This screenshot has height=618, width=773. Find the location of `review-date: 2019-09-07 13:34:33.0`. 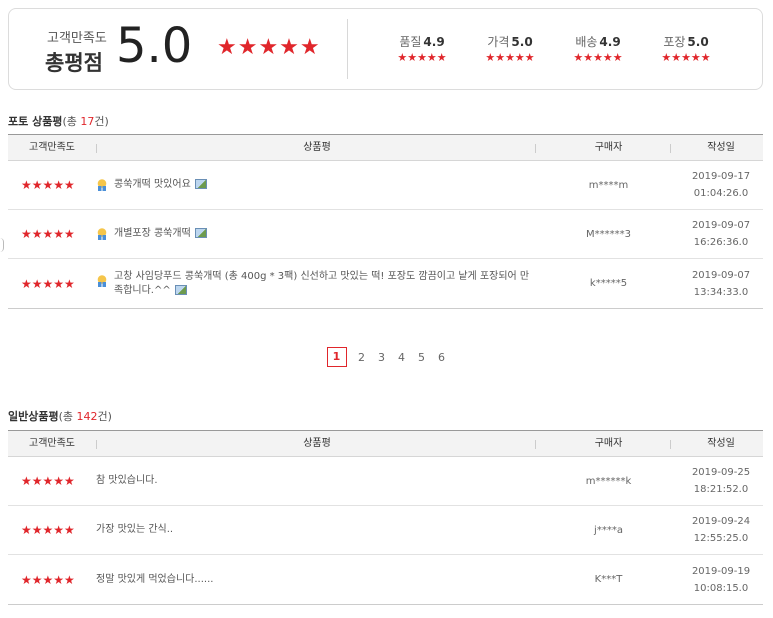

review-date: 2019-09-07 13:34:33.0 is located at coordinates (721, 283).